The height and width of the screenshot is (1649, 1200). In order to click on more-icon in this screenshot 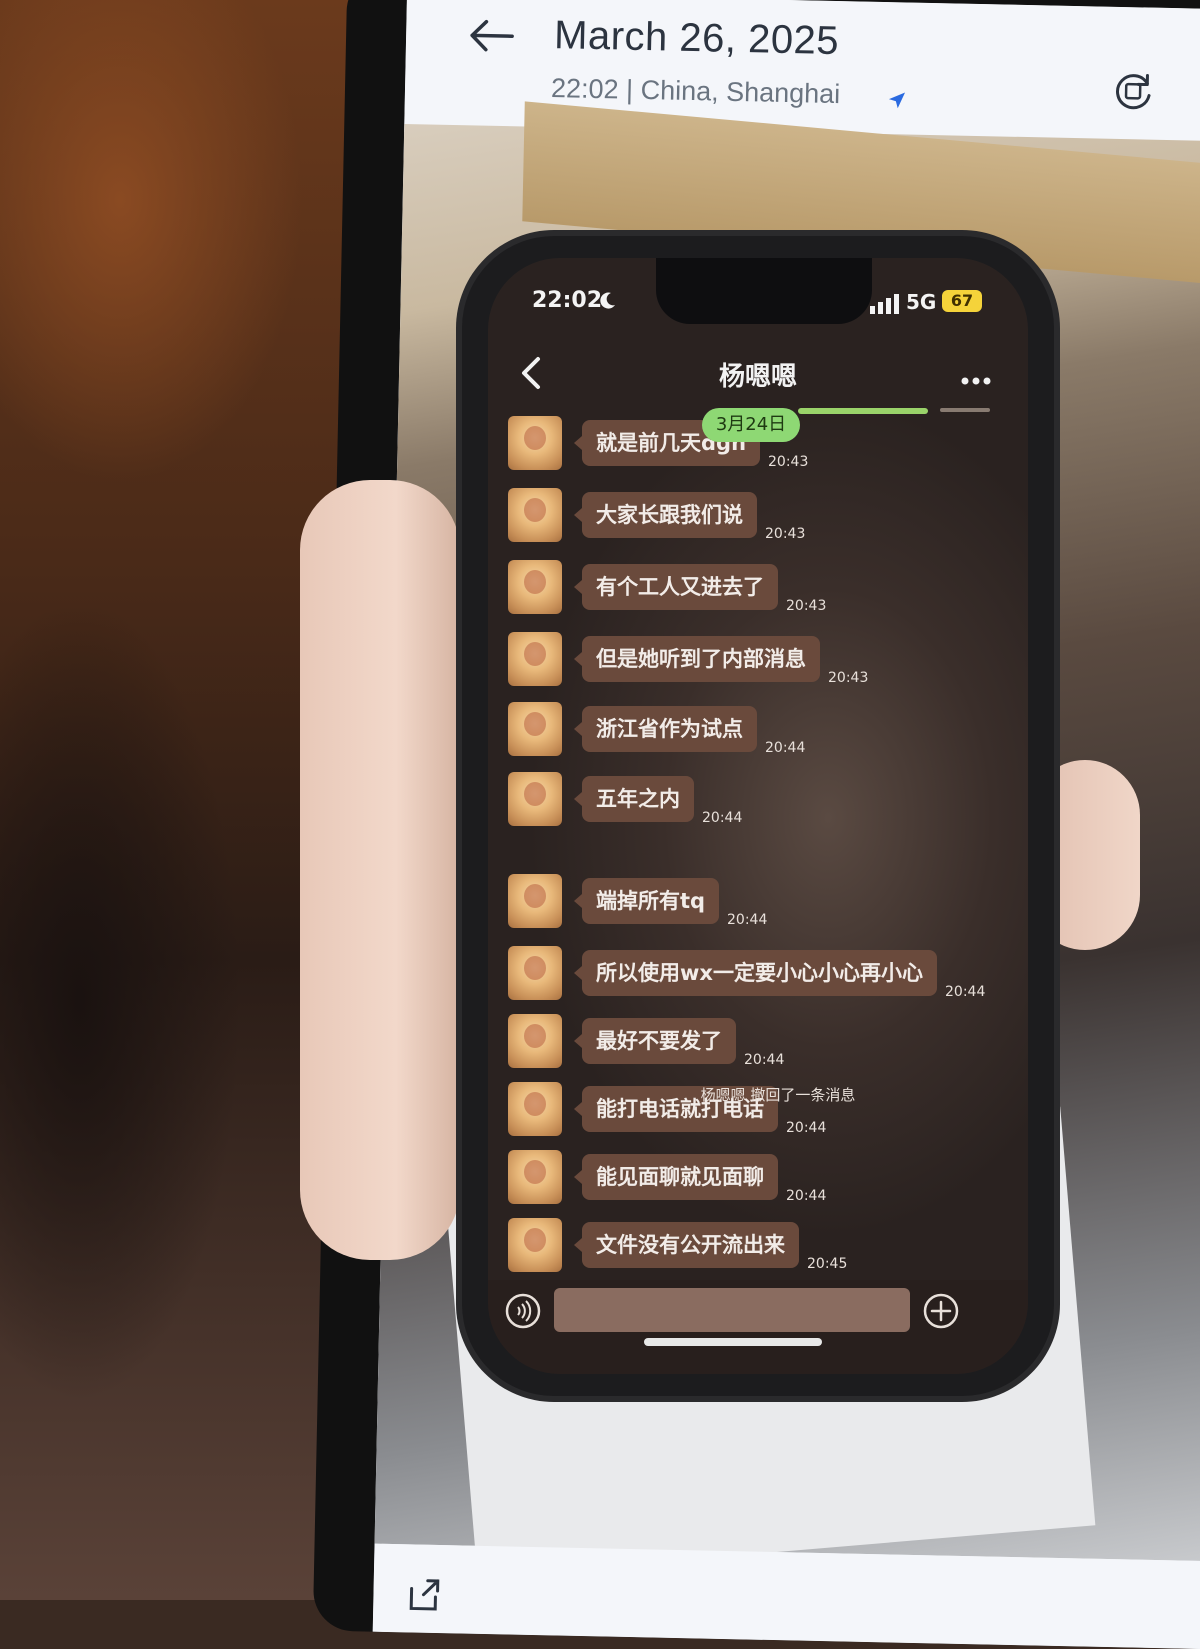, I will do `click(976, 381)`.